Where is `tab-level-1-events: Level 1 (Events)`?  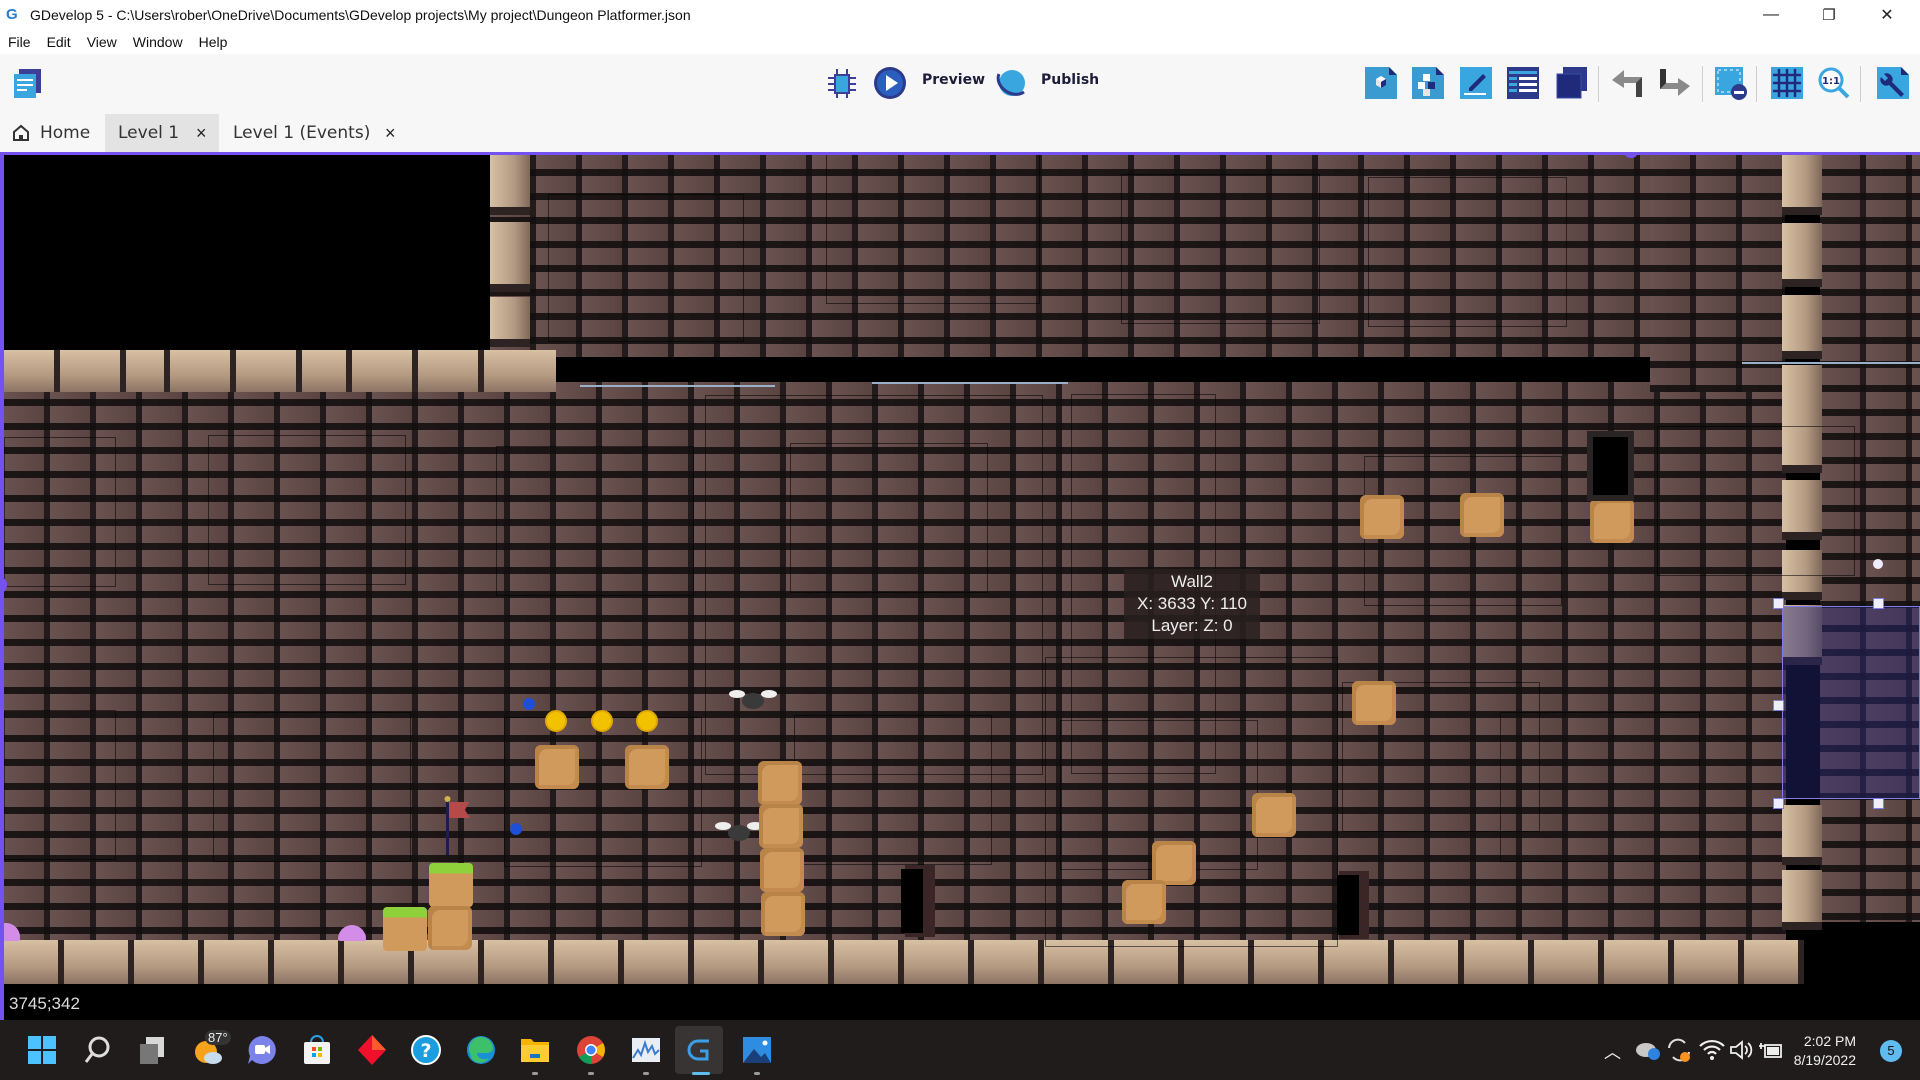 tab-level-1-events: Level 1 (Events) is located at coordinates (301, 133).